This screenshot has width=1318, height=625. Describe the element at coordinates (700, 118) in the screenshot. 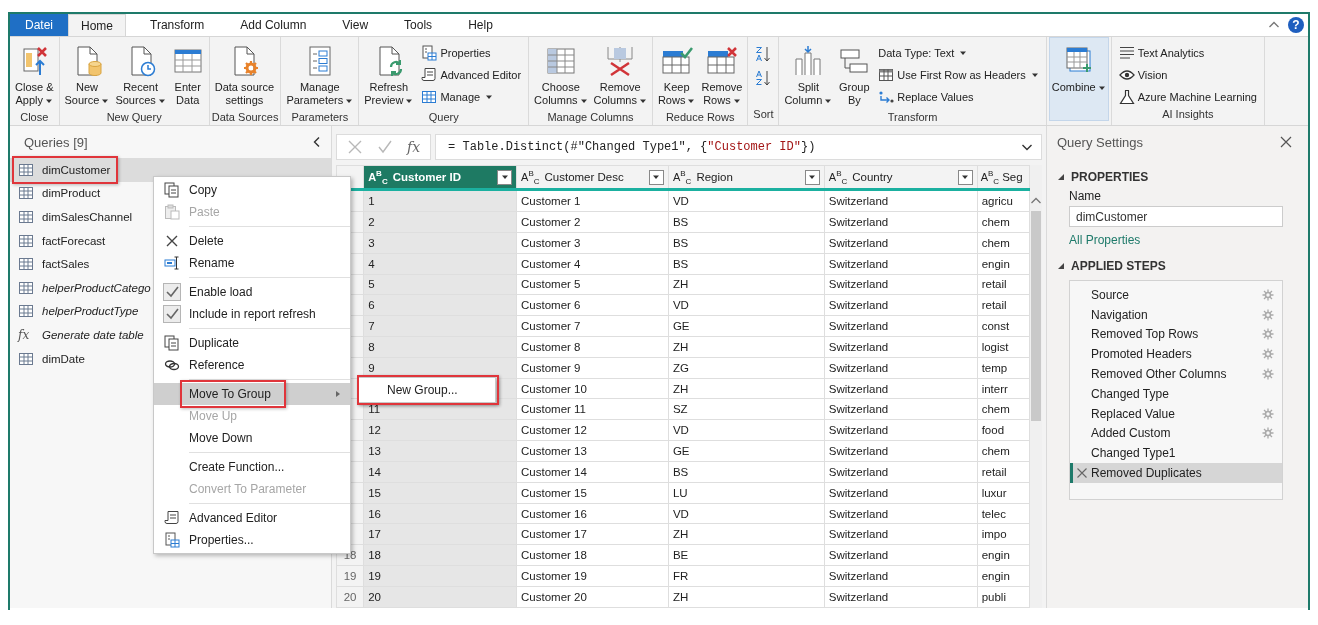

I see `group-label: Reduce Rows` at that location.